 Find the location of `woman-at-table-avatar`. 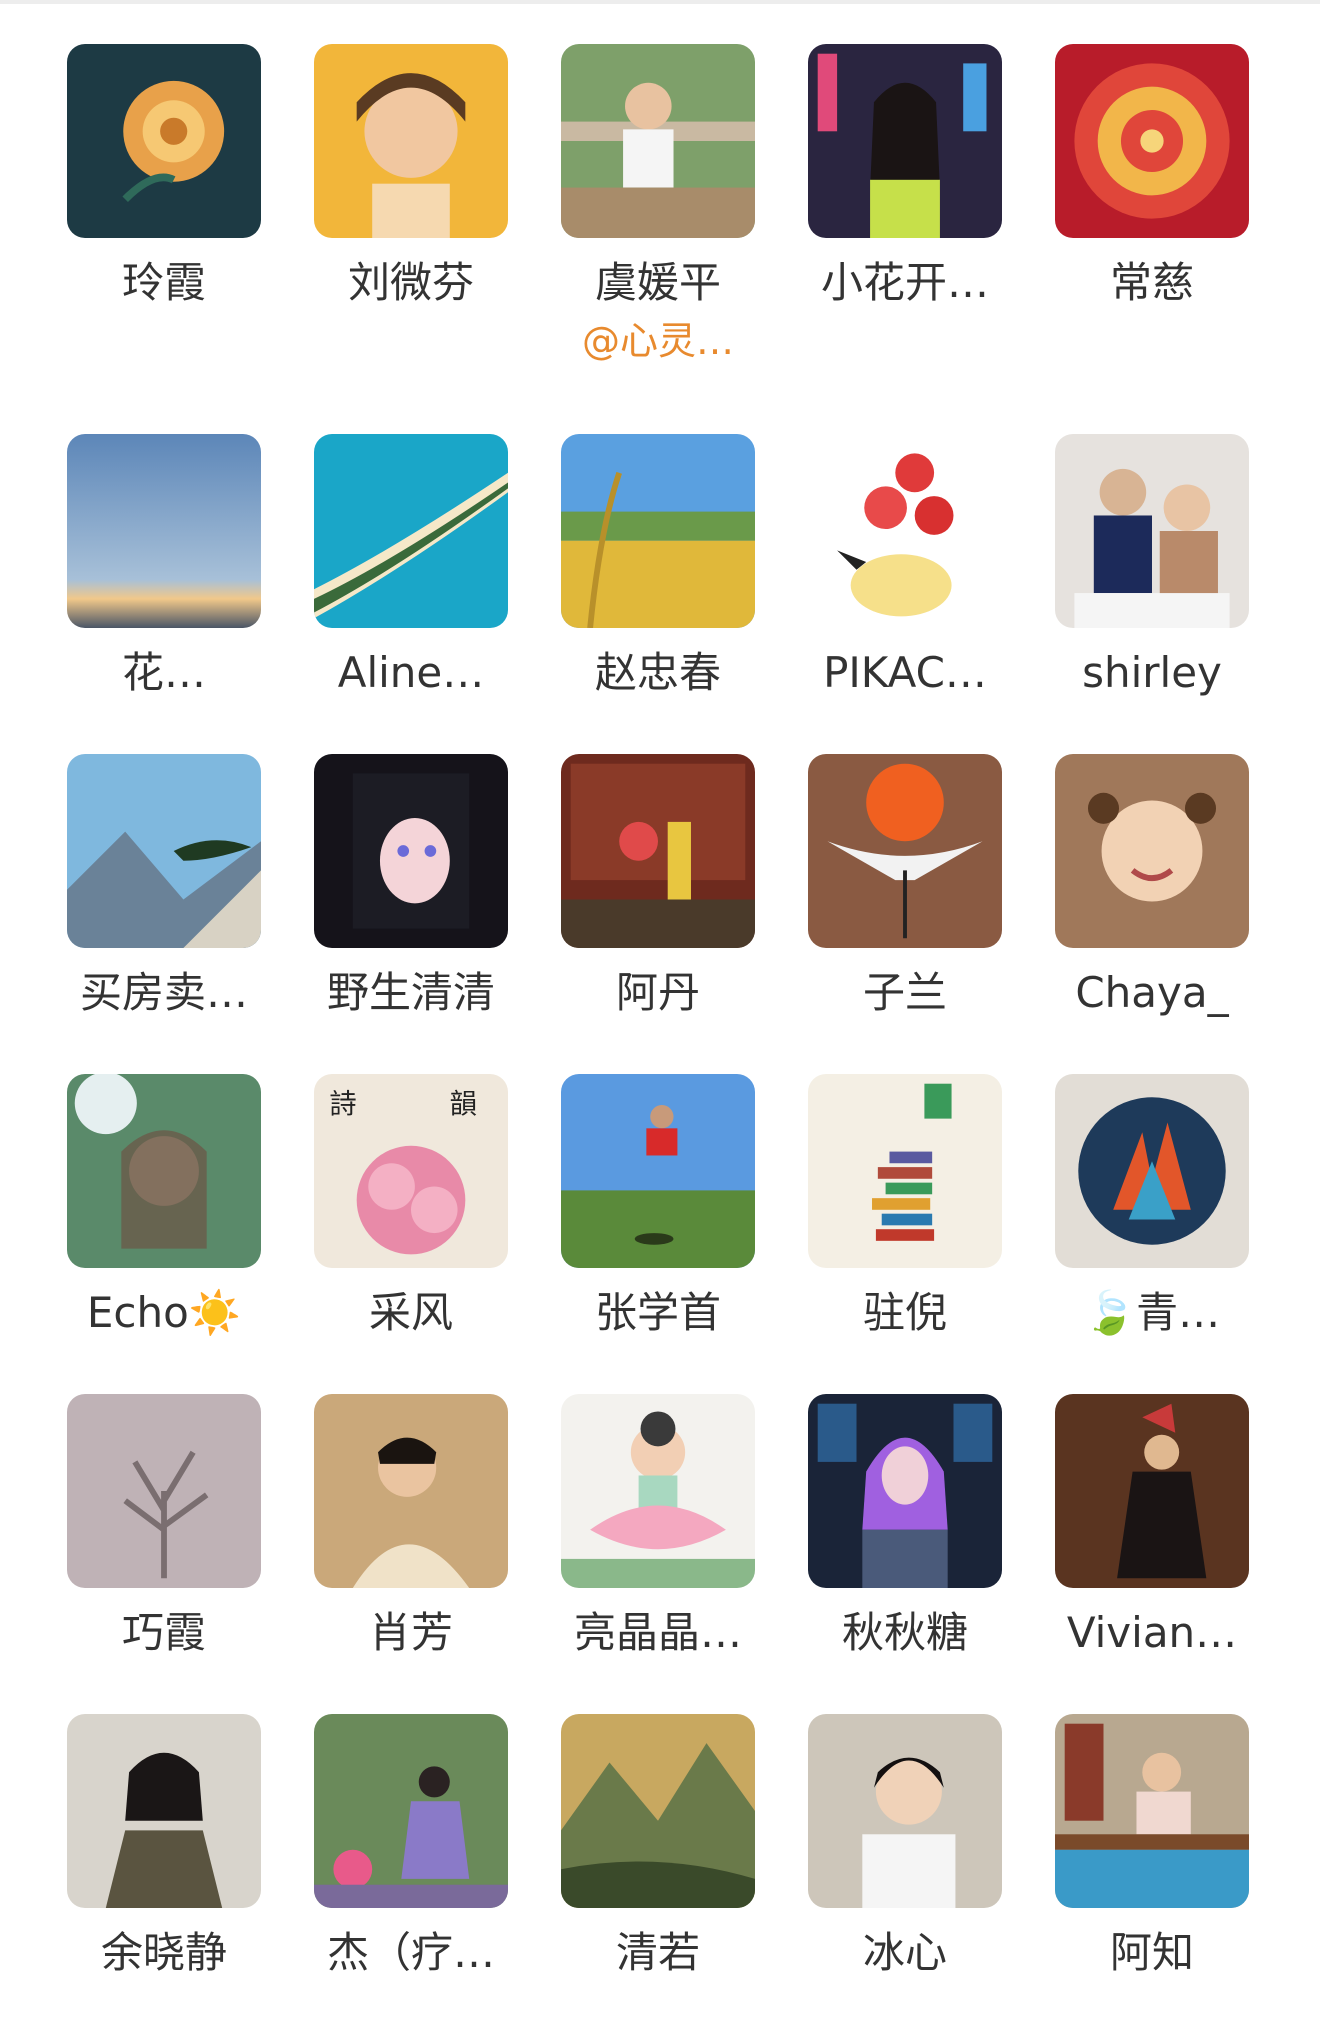

woman-at-table-avatar is located at coordinates (658, 141).